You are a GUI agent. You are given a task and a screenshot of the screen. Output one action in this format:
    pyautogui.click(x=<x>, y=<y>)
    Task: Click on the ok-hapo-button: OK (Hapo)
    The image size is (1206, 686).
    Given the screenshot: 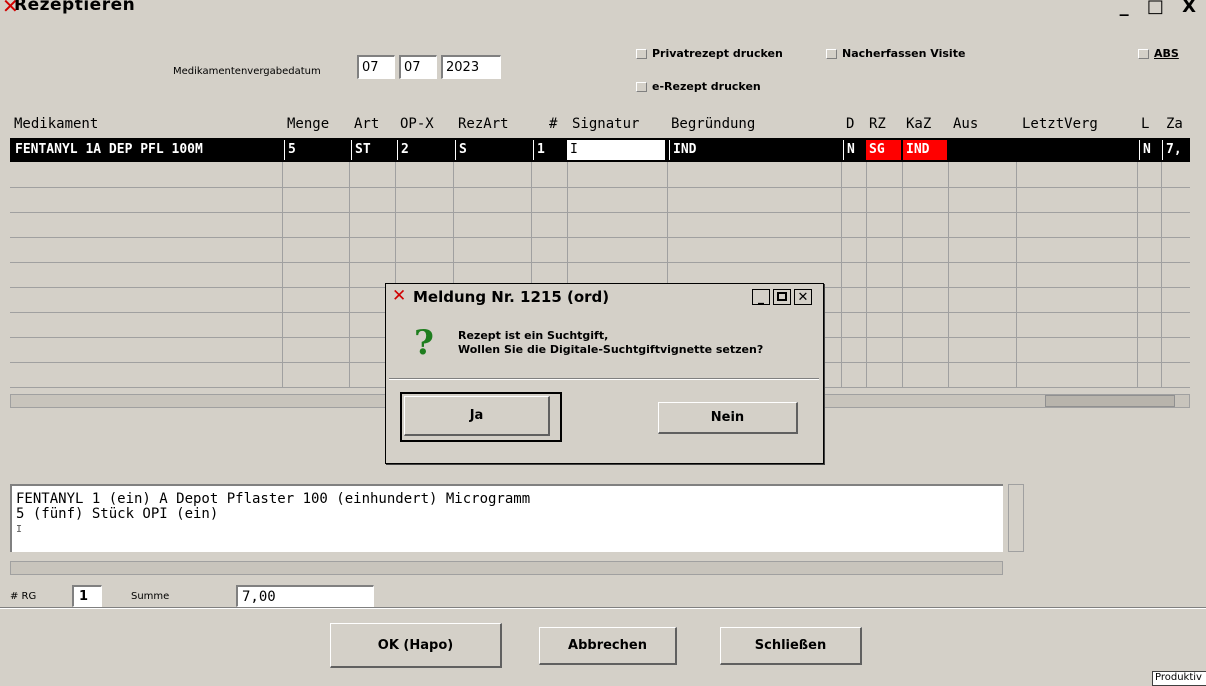 What is the action you would take?
    pyautogui.click(x=416, y=645)
    